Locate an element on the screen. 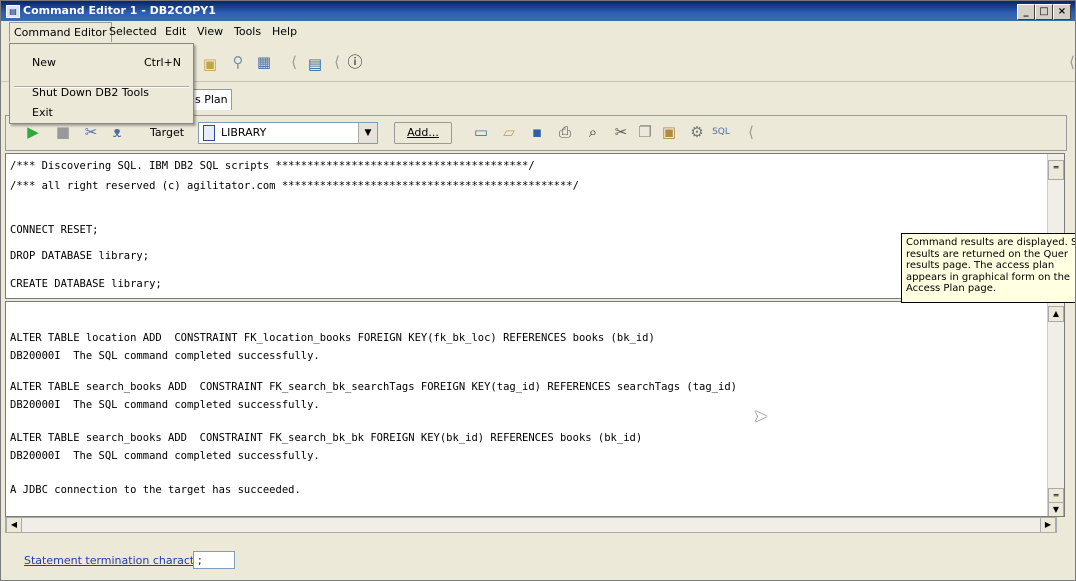 This screenshot has height=581, width=1076. network-icon: ▦ is located at coordinates (264, 62).